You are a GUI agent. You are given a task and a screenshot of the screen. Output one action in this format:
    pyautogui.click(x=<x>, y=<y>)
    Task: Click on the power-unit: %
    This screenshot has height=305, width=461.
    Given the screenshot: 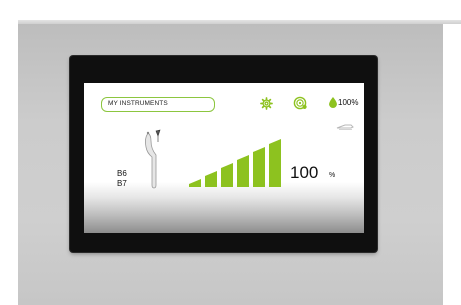 What is the action you would take?
    pyautogui.click(x=332, y=175)
    